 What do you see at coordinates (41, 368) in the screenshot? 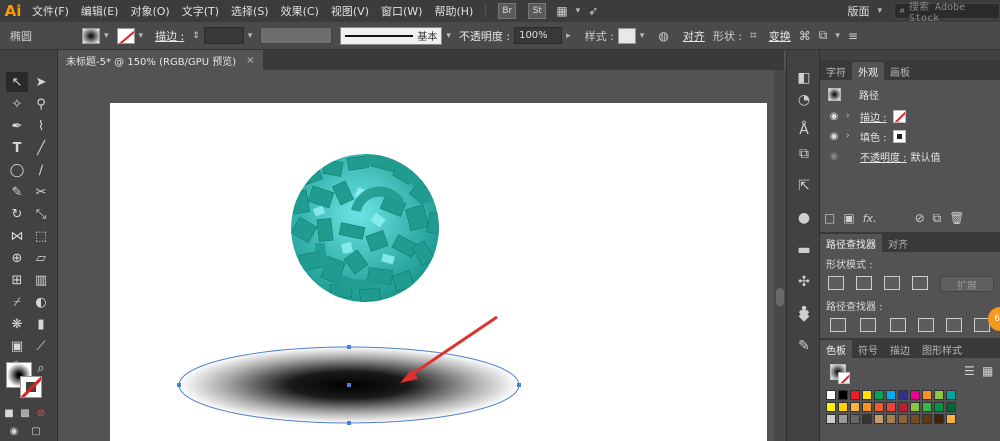
I see `zoom-tool-icon: ⌕` at bounding box center [41, 368].